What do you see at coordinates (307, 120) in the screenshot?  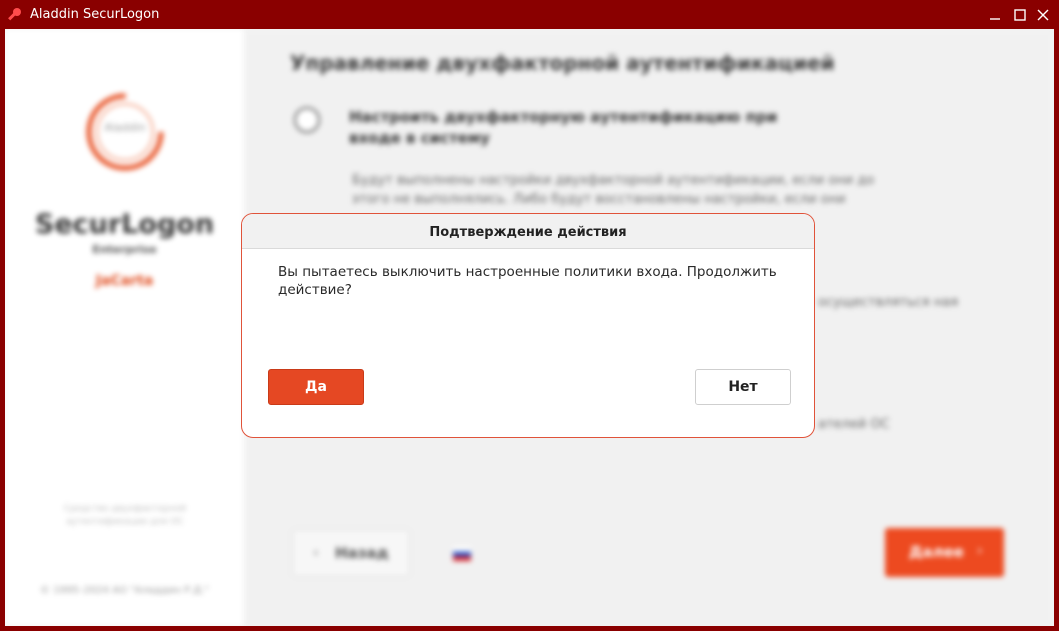 I see `option-radio` at bounding box center [307, 120].